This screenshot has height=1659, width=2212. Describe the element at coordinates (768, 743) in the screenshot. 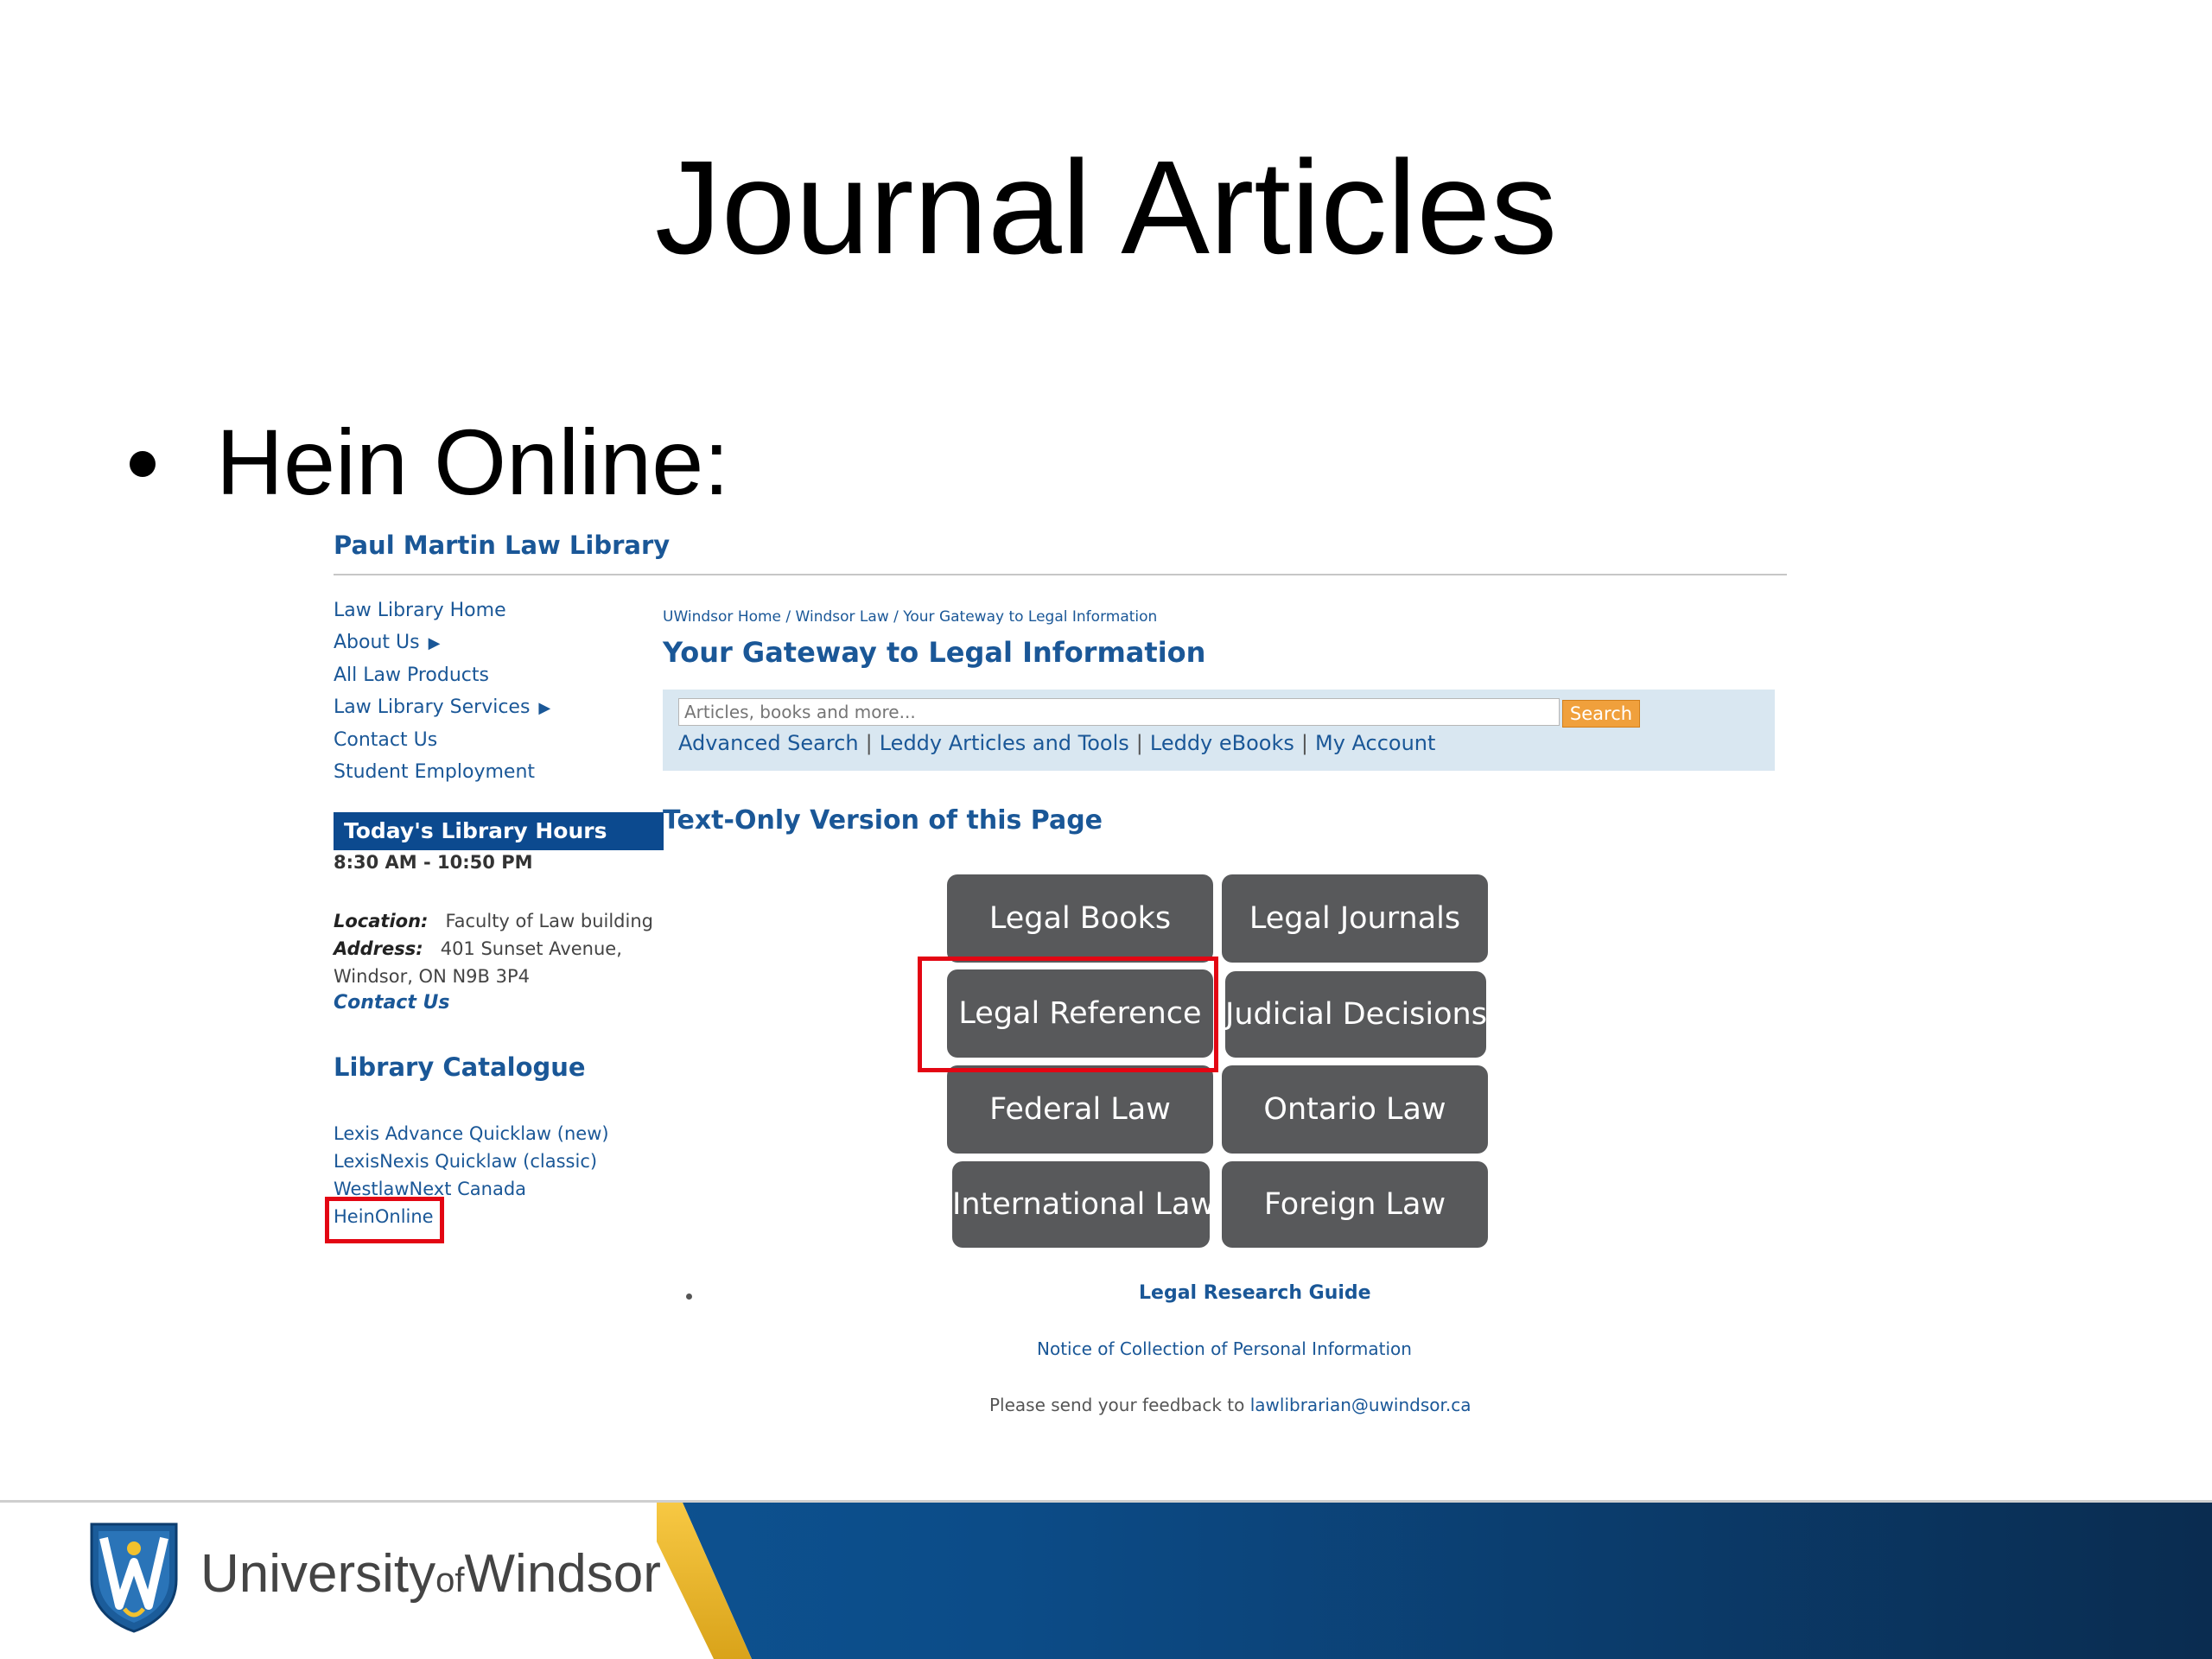

I see `advanced-search-link: Advanced Search` at that location.